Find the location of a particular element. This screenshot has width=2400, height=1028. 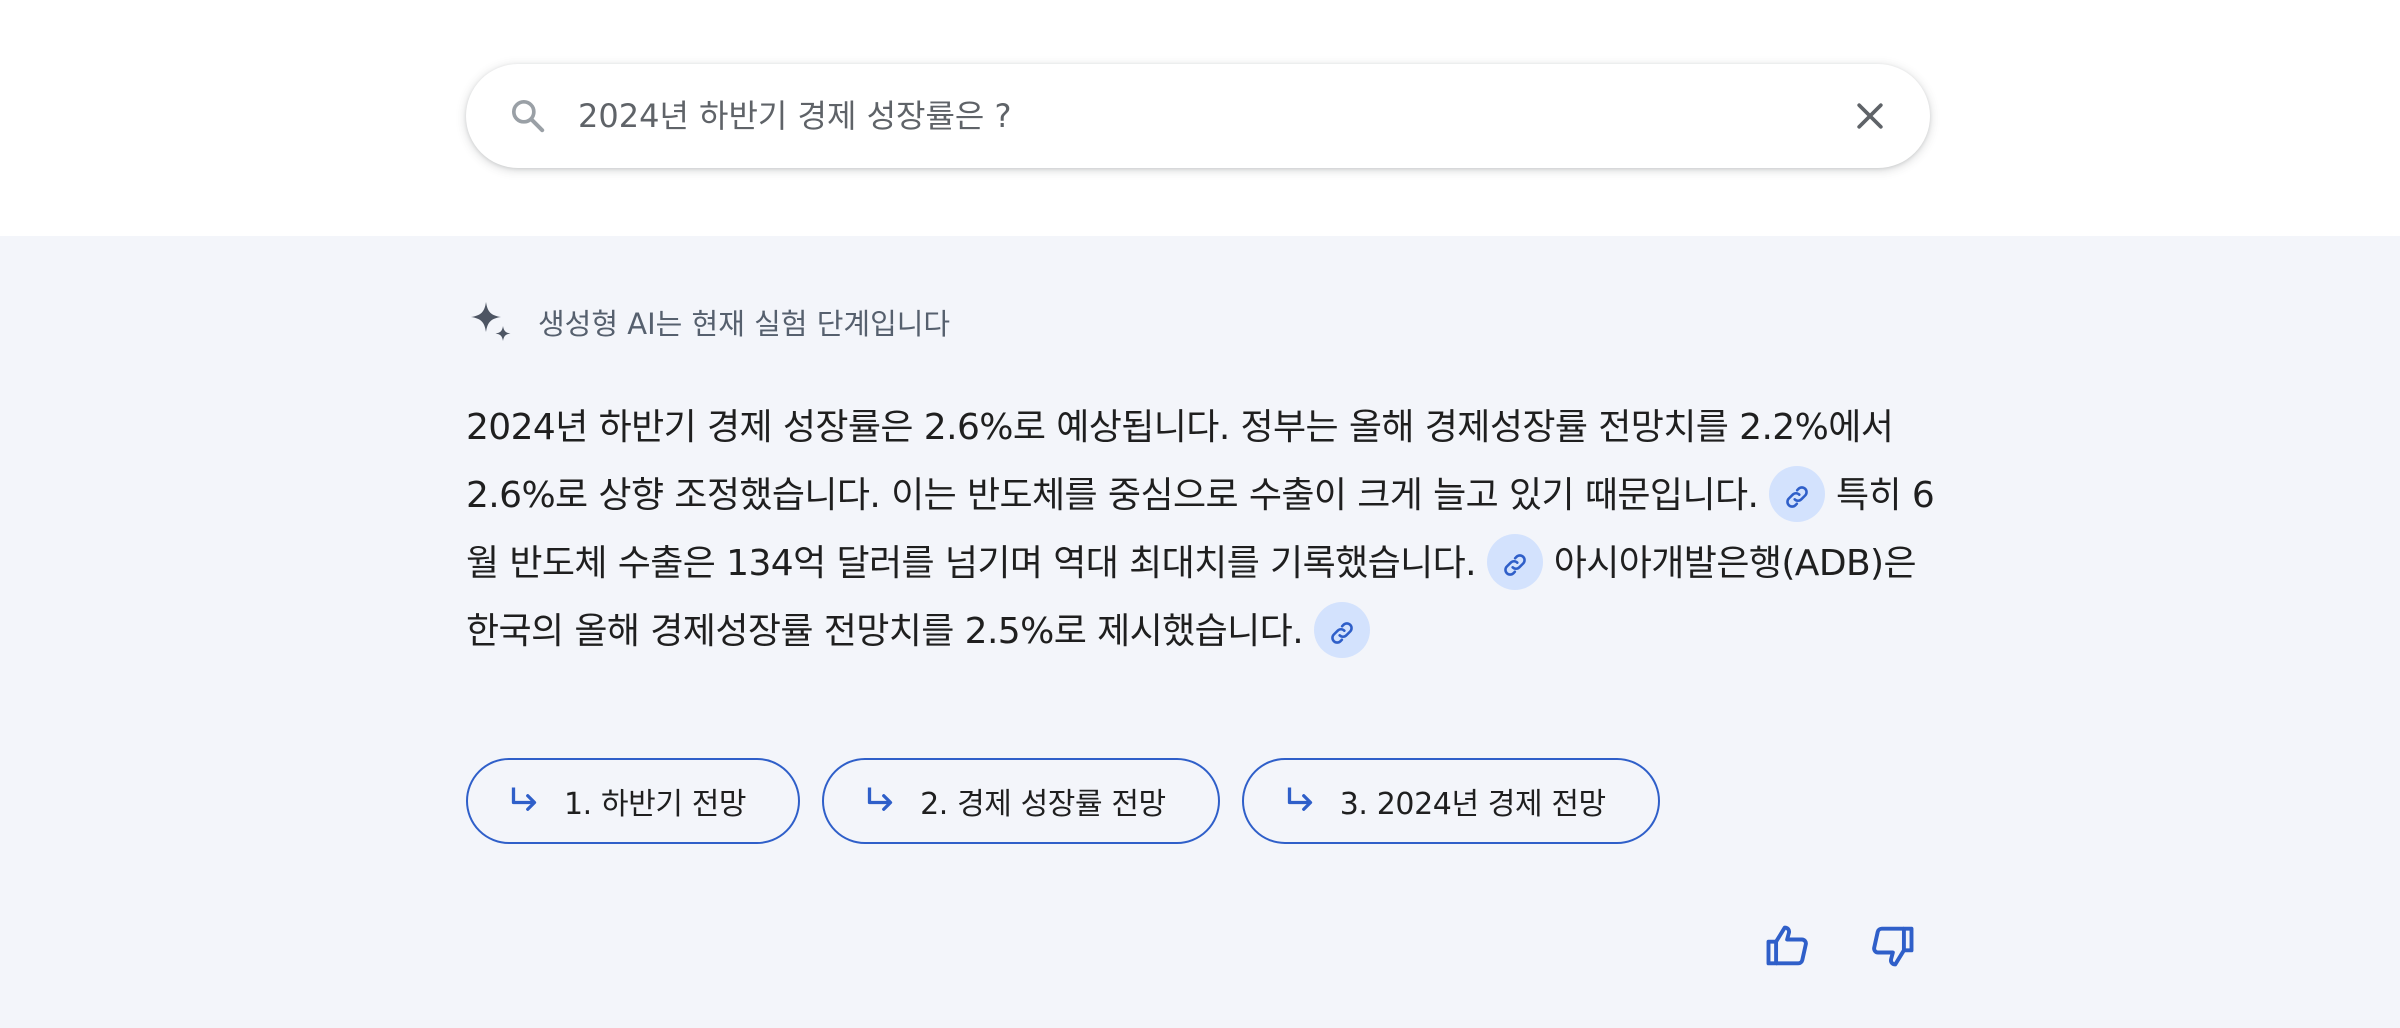

search-bar: 2024년 하반기 경제 성장률은 ? is located at coordinates (1198, 116).